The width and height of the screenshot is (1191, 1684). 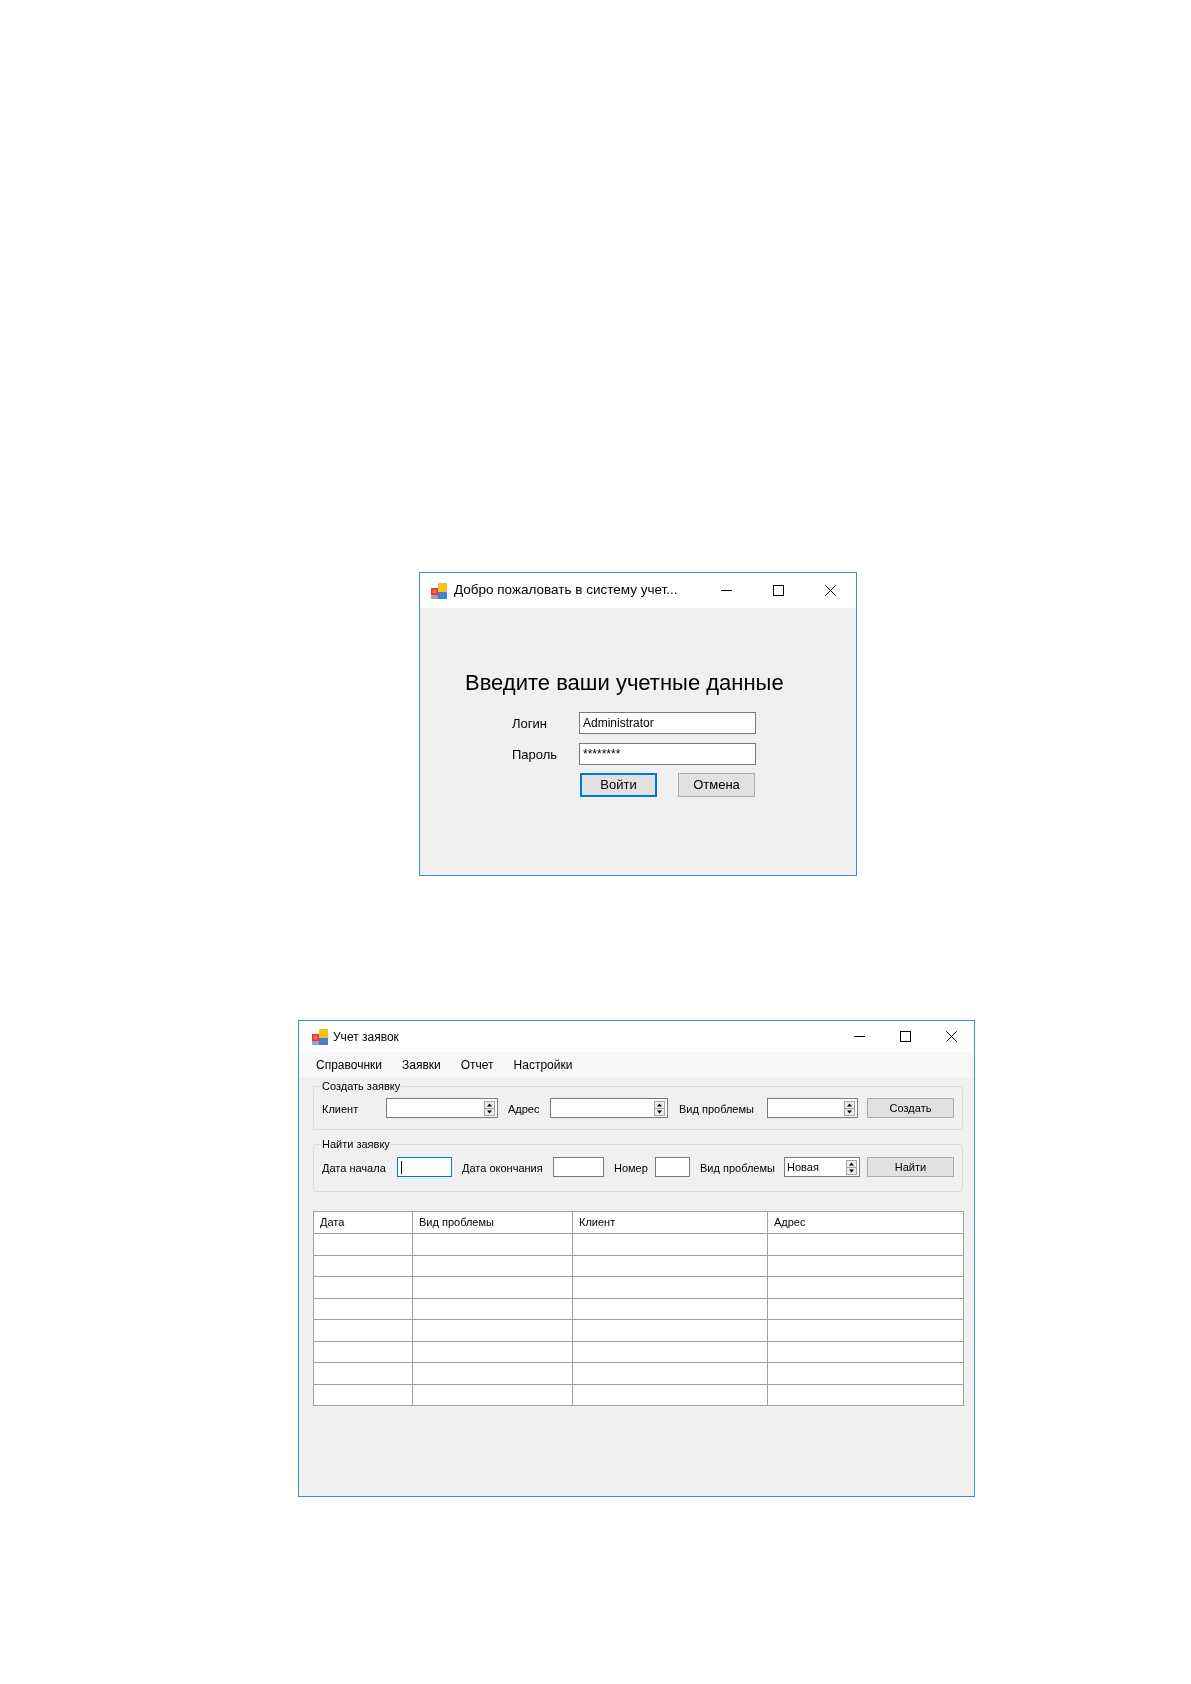 What do you see at coordinates (356, 1144) in the screenshot?
I see `group-title: Найти заявку` at bounding box center [356, 1144].